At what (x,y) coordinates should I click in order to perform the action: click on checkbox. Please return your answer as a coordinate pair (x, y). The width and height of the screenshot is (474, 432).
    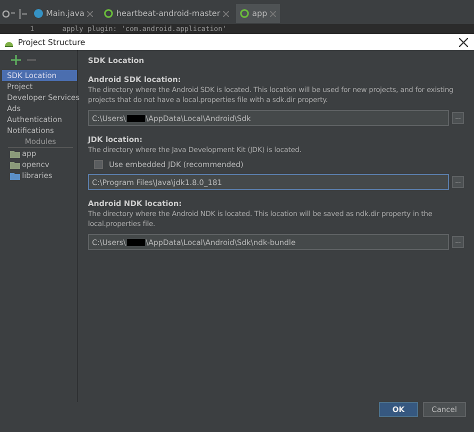
    Looking at the image, I should click on (98, 164).